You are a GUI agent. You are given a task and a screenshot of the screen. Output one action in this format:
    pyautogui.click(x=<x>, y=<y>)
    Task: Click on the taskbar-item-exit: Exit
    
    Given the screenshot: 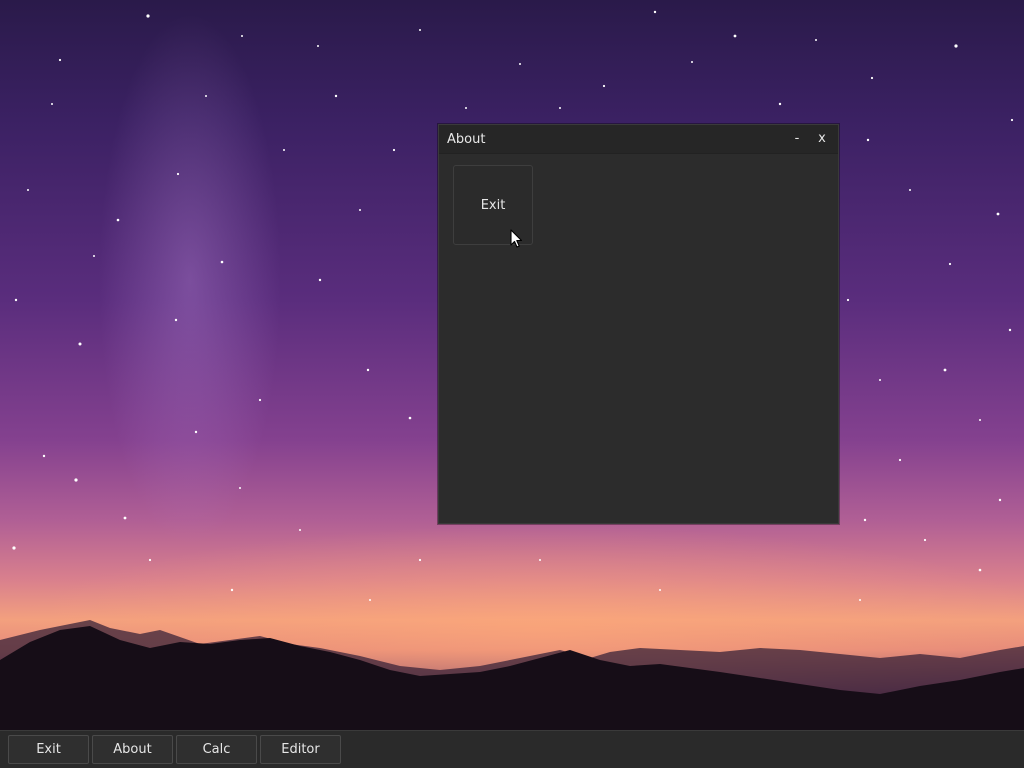 What is the action you would take?
    pyautogui.click(x=48, y=749)
    